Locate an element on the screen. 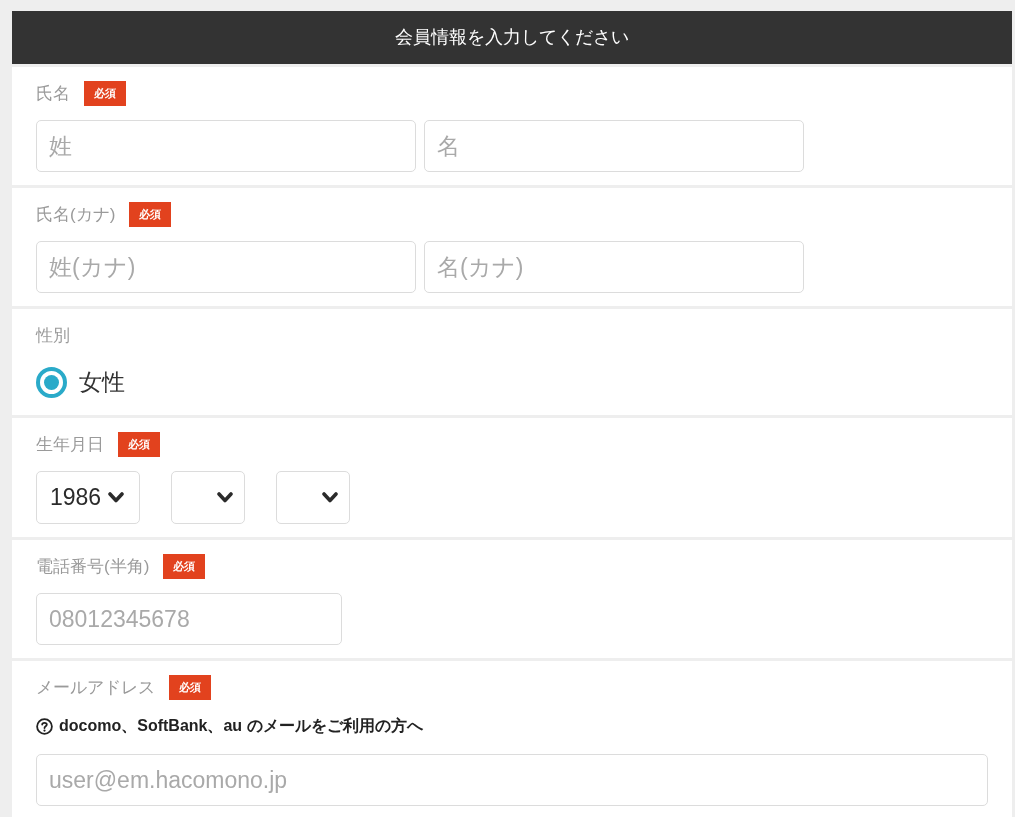  input-field: 名 is located at coordinates (614, 146).